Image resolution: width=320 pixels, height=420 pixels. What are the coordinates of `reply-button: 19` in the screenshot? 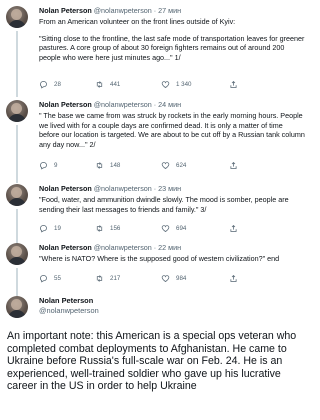 It's located at (50, 228).